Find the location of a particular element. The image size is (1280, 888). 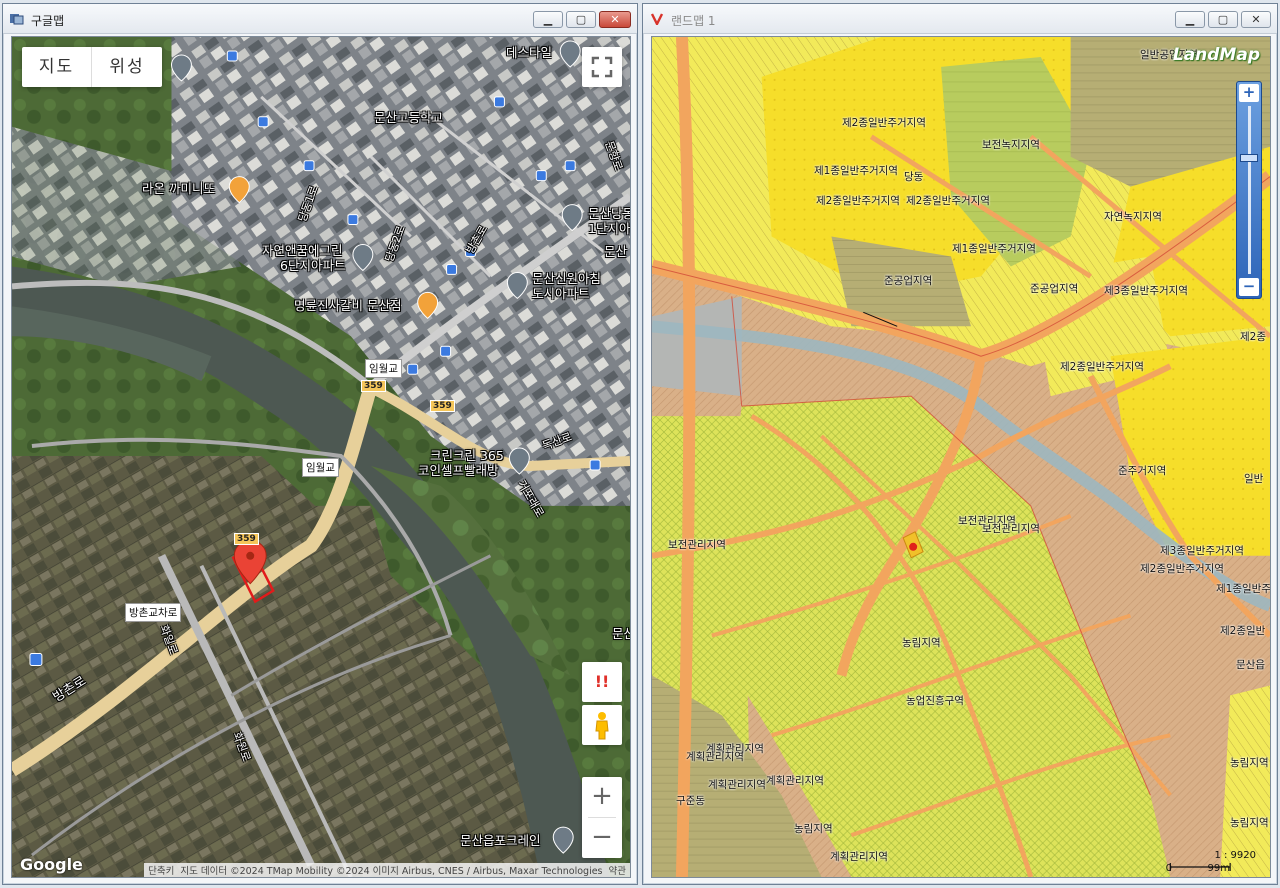

map-type-control: 지도 위성 is located at coordinates (92, 67).